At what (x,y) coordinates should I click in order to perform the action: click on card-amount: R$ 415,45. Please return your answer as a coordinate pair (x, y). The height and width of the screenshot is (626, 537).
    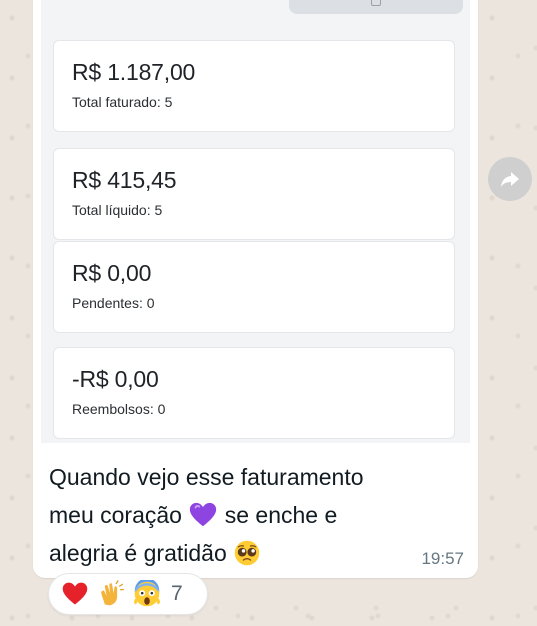
    Looking at the image, I should click on (124, 180).